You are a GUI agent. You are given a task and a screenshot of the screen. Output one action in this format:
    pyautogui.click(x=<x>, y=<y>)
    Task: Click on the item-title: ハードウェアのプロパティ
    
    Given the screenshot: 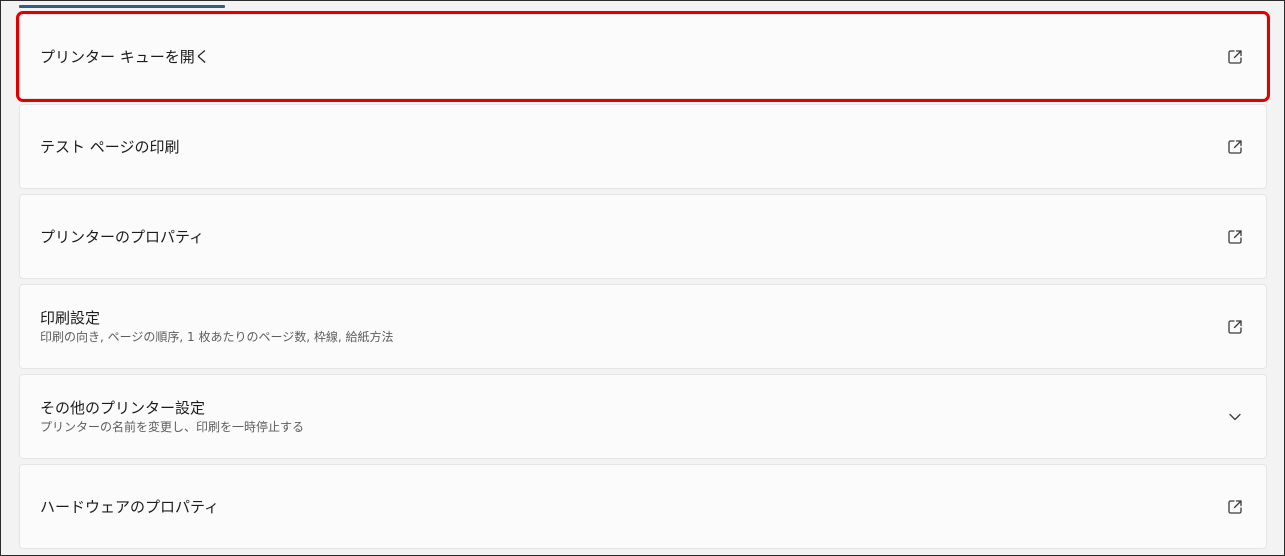 What is the action you would take?
    pyautogui.click(x=130, y=506)
    